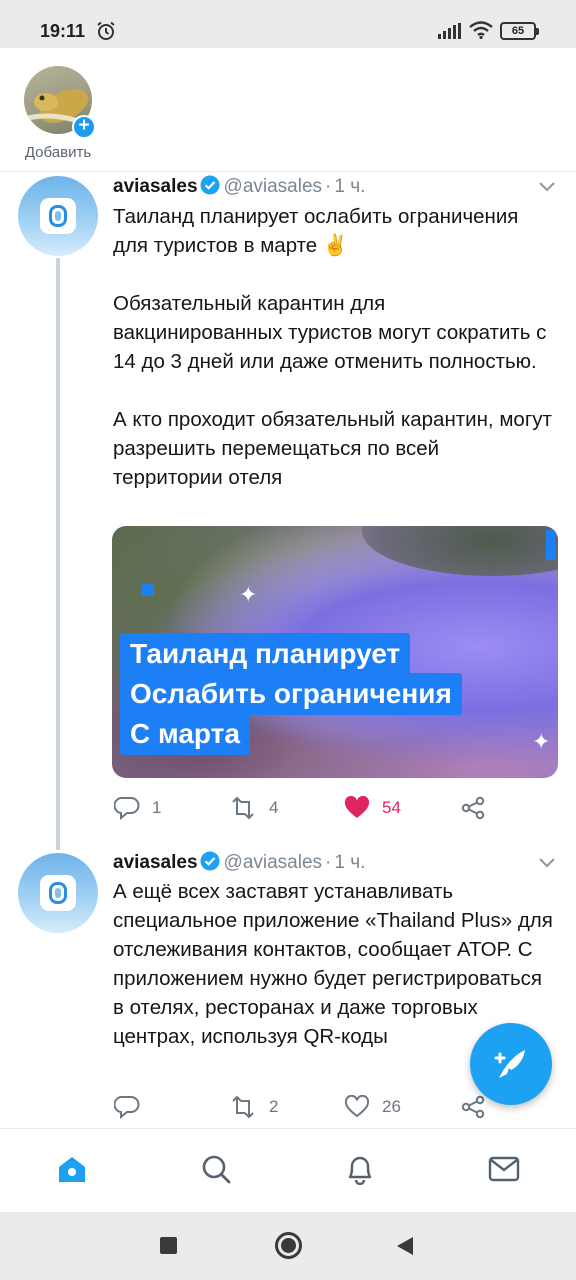 The width and height of the screenshot is (576, 1280). What do you see at coordinates (58, 554) in the screenshot?
I see `thread-line` at bounding box center [58, 554].